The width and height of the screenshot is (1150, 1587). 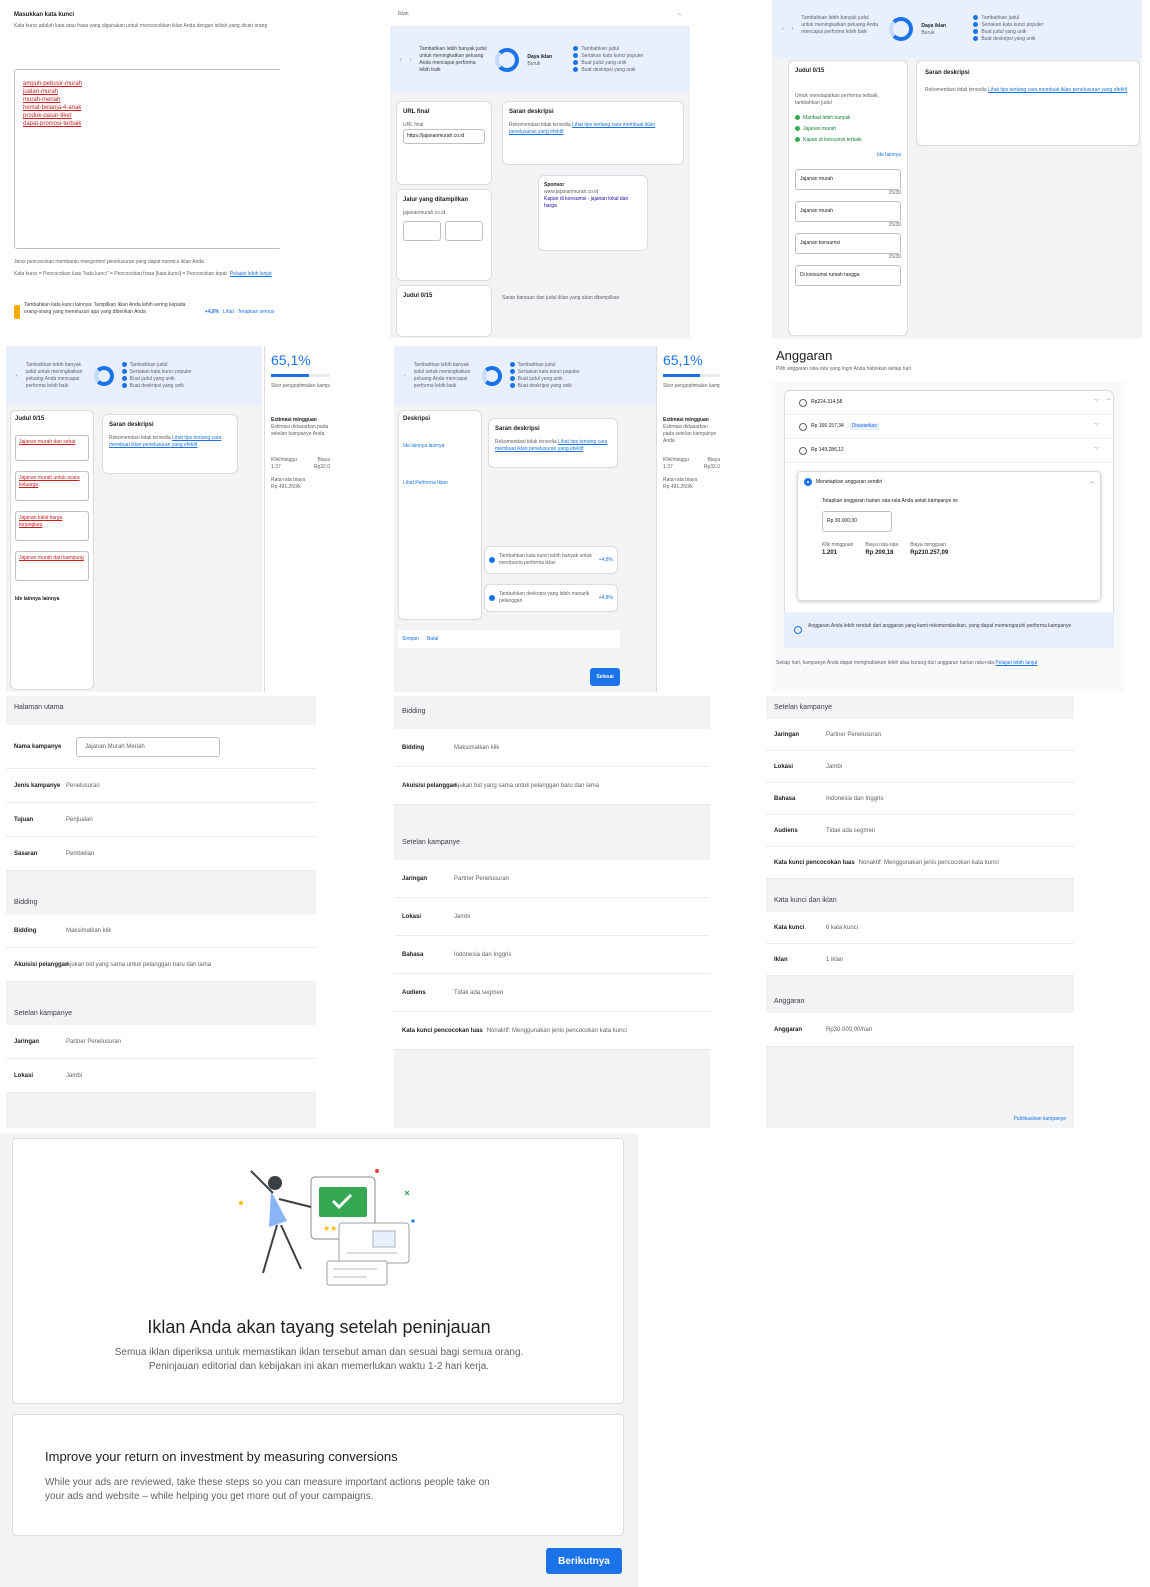 What do you see at coordinates (855, 798) in the screenshot?
I see `row-value: Indonesia dan Inggris` at bounding box center [855, 798].